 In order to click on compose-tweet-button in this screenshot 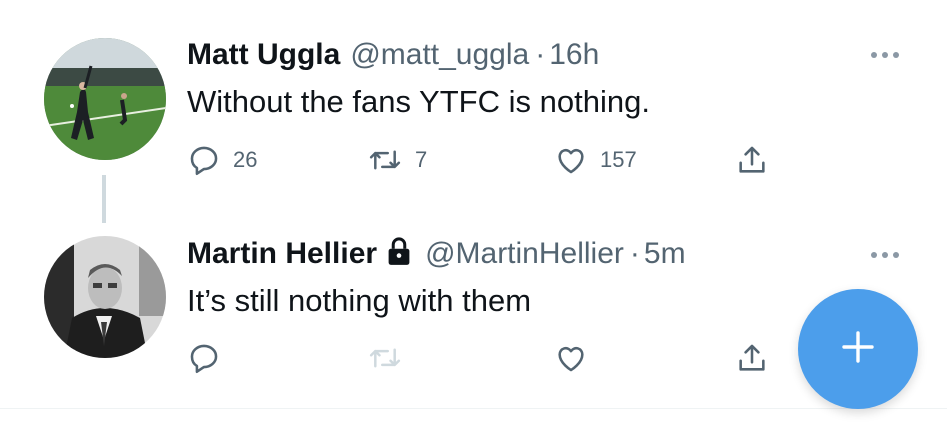, I will do `click(858, 349)`.